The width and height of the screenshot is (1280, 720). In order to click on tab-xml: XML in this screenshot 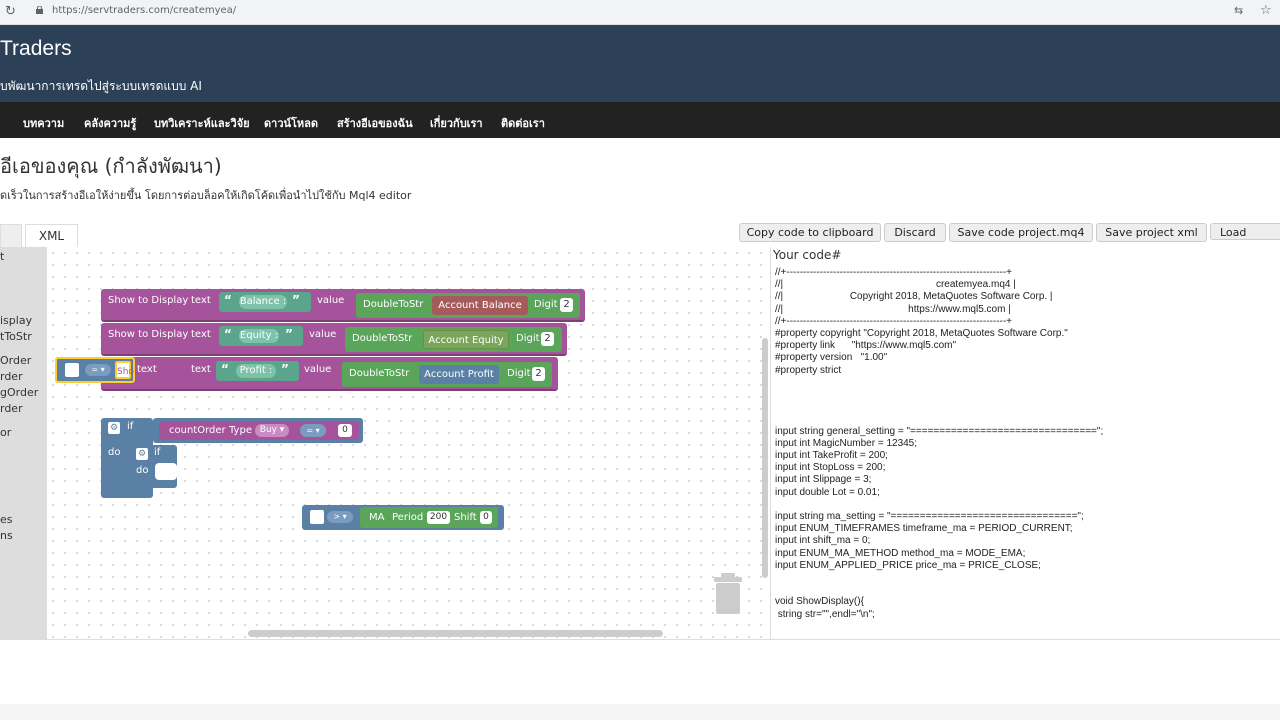, I will do `click(51, 235)`.